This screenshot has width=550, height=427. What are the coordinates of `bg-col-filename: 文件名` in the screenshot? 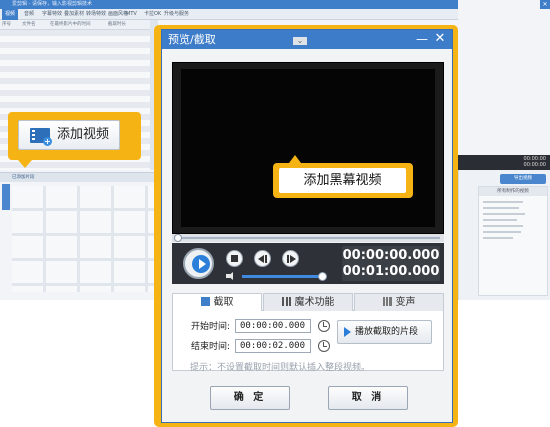 It's located at (29, 24).